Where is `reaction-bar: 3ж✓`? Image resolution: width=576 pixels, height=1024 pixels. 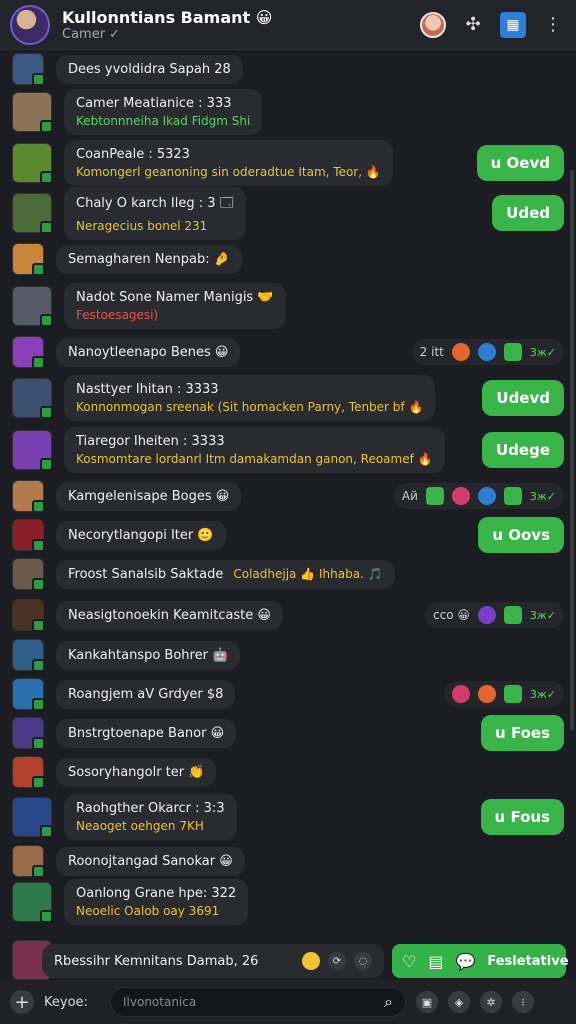
reaction-bar: 3ж✓ is located at coordinates (503, 694).